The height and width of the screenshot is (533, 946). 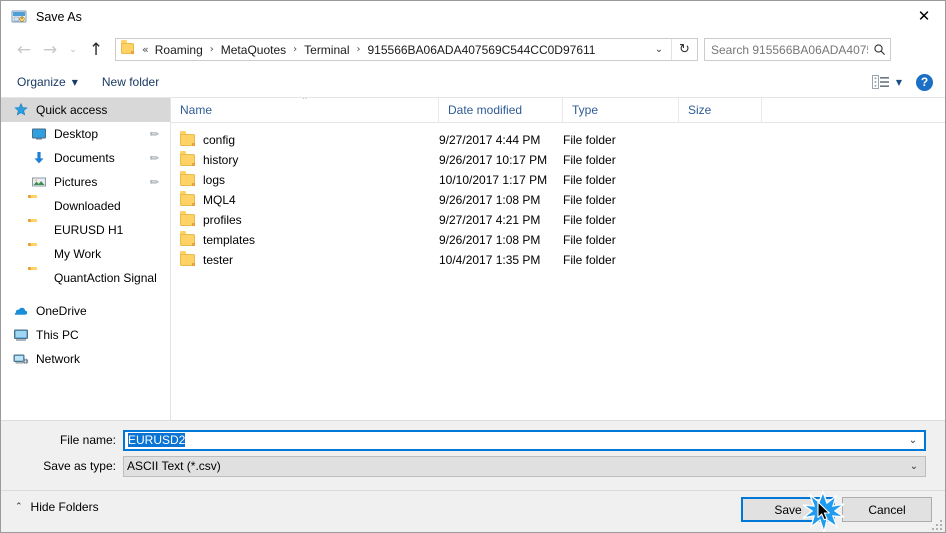 What do you see at coordinates (57, 335) in the screenshot?
I see `sidebar-item-label: This PC` at bounding box center [57, 335].